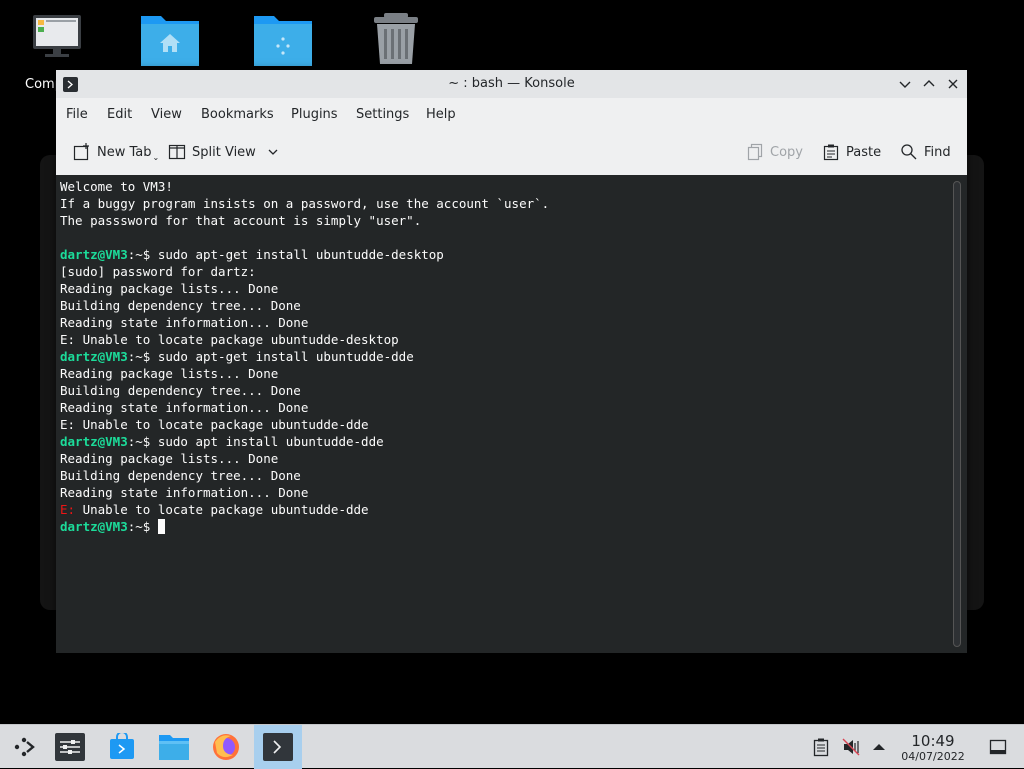 The image size is (1024, 769). Describe the element at coordinates (116, 186) in the screenshot. I see `output-text: Welcome to VM3!` at that location.